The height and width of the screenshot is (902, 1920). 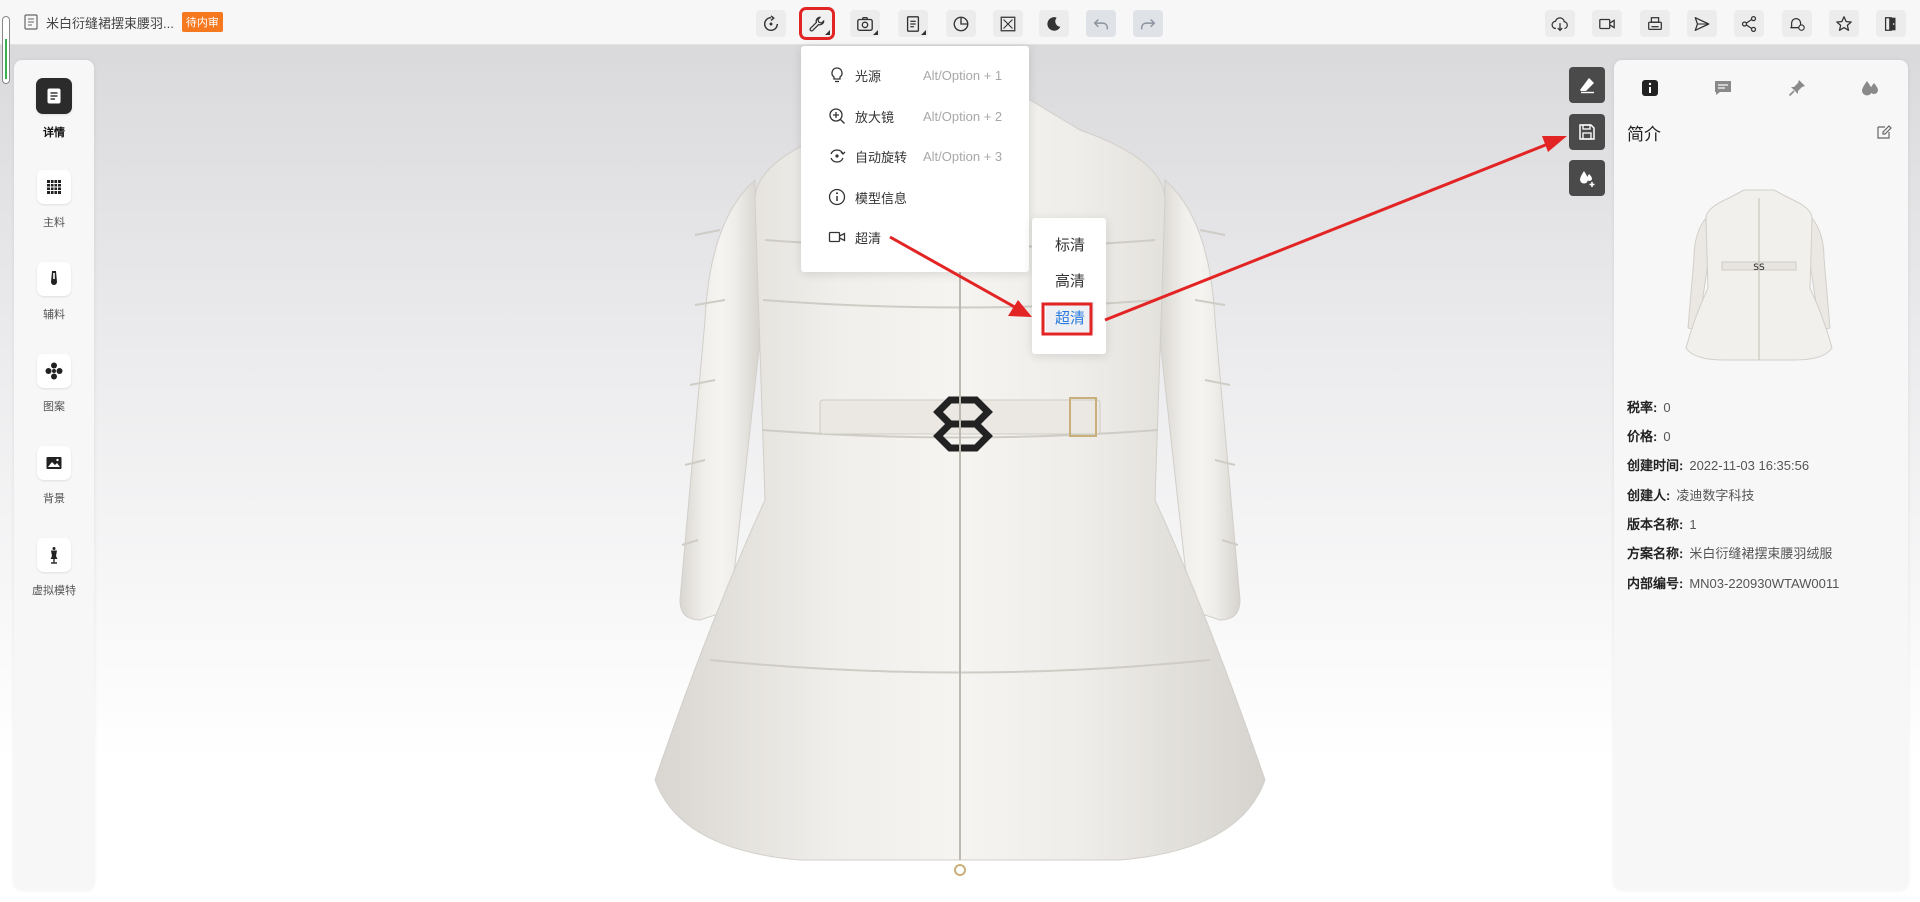 I want to click on video-camera-icon, so click(x=1607, y=23).